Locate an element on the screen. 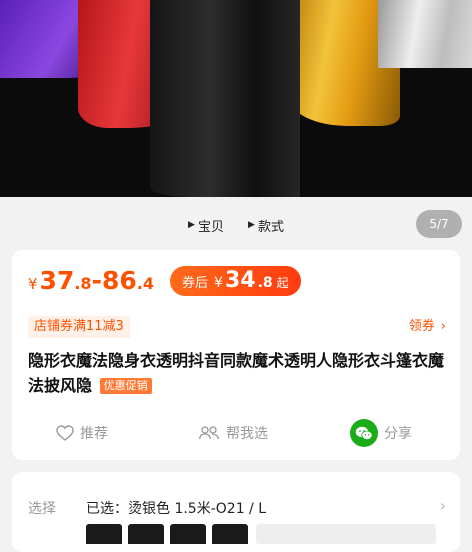 The height and width of the screenshot is (552, 472). coupon-price-badge: 券后 ¥ 34 .8 起 is located at coordinates (235, 281).